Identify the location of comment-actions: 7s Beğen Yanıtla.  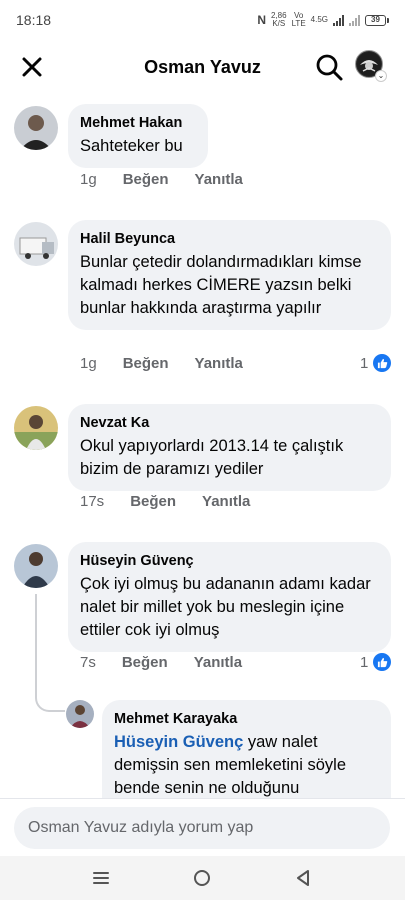
(161, 662).